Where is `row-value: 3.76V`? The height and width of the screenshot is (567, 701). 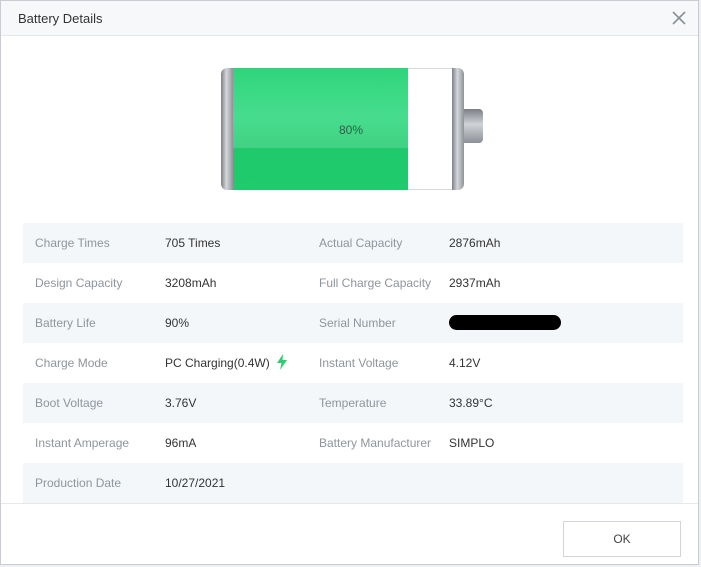 row-value: 3.76V is located at coordinates (181, 403).